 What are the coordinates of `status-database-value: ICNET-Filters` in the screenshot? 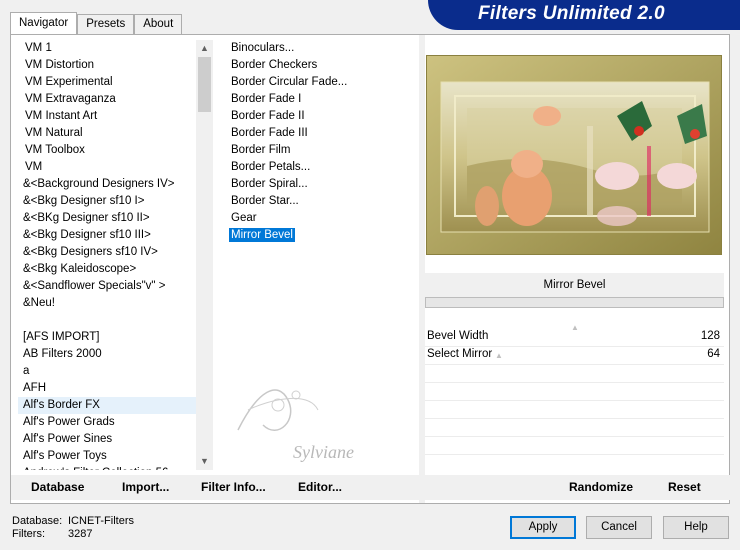 It's located at (101, 521).